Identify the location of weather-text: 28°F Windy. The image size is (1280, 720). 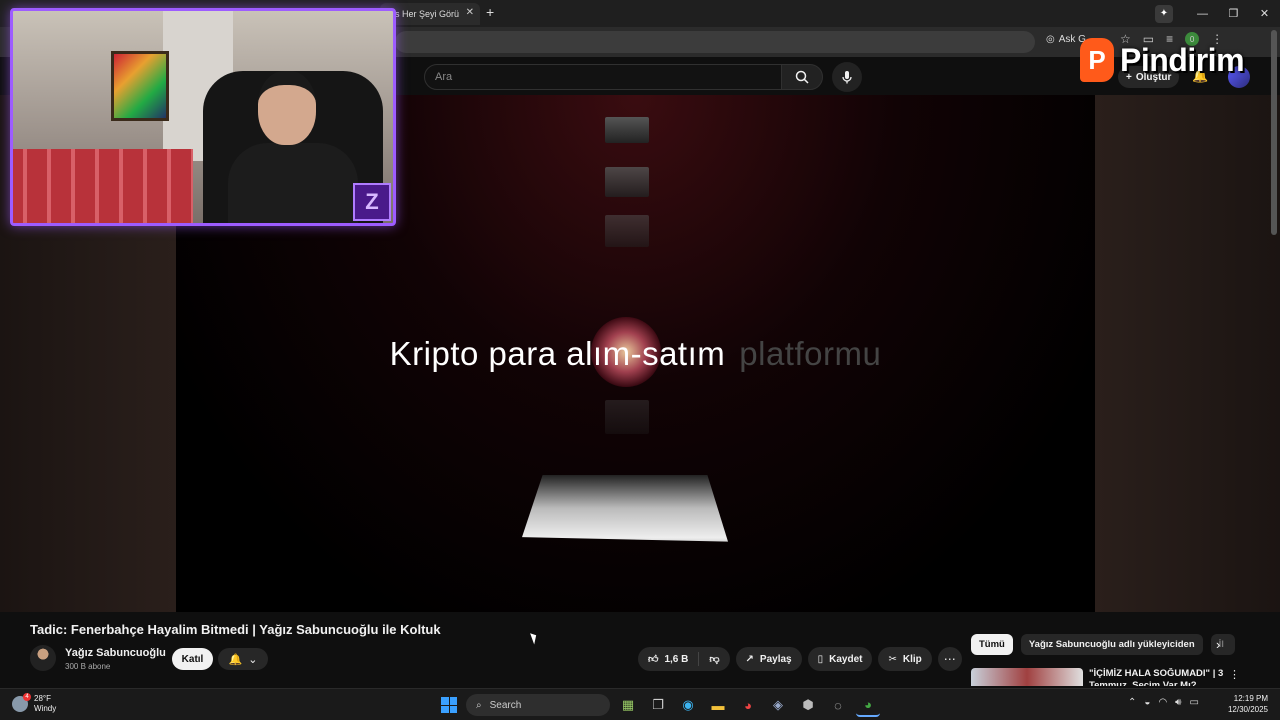
(45, 704).